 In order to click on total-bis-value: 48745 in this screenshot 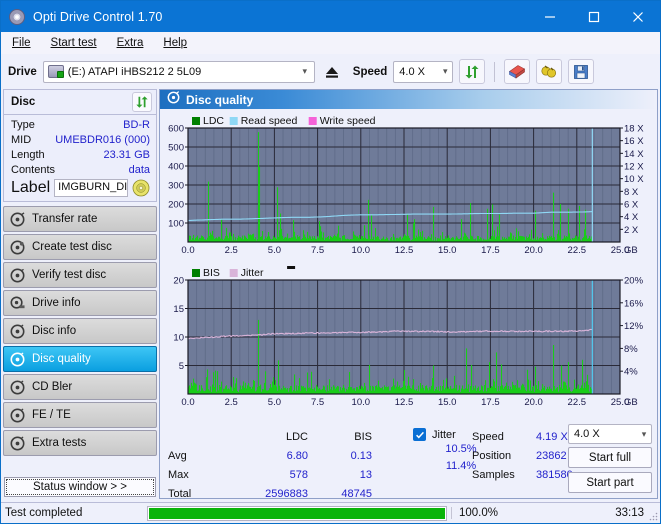, I will do `click(356, 493)`.